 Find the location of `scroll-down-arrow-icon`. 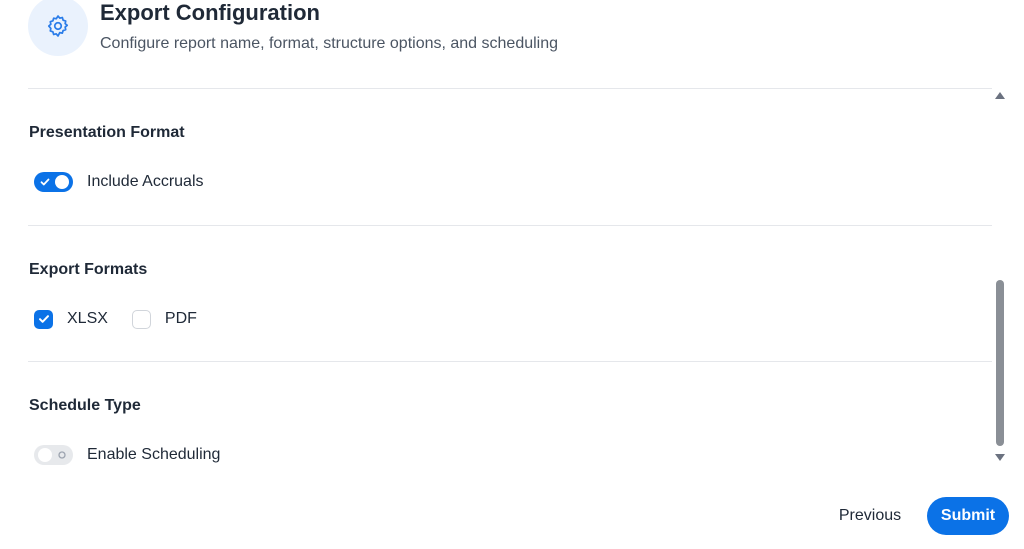

scroll-down-arrow-icon is located at coordinates (1000, 457).